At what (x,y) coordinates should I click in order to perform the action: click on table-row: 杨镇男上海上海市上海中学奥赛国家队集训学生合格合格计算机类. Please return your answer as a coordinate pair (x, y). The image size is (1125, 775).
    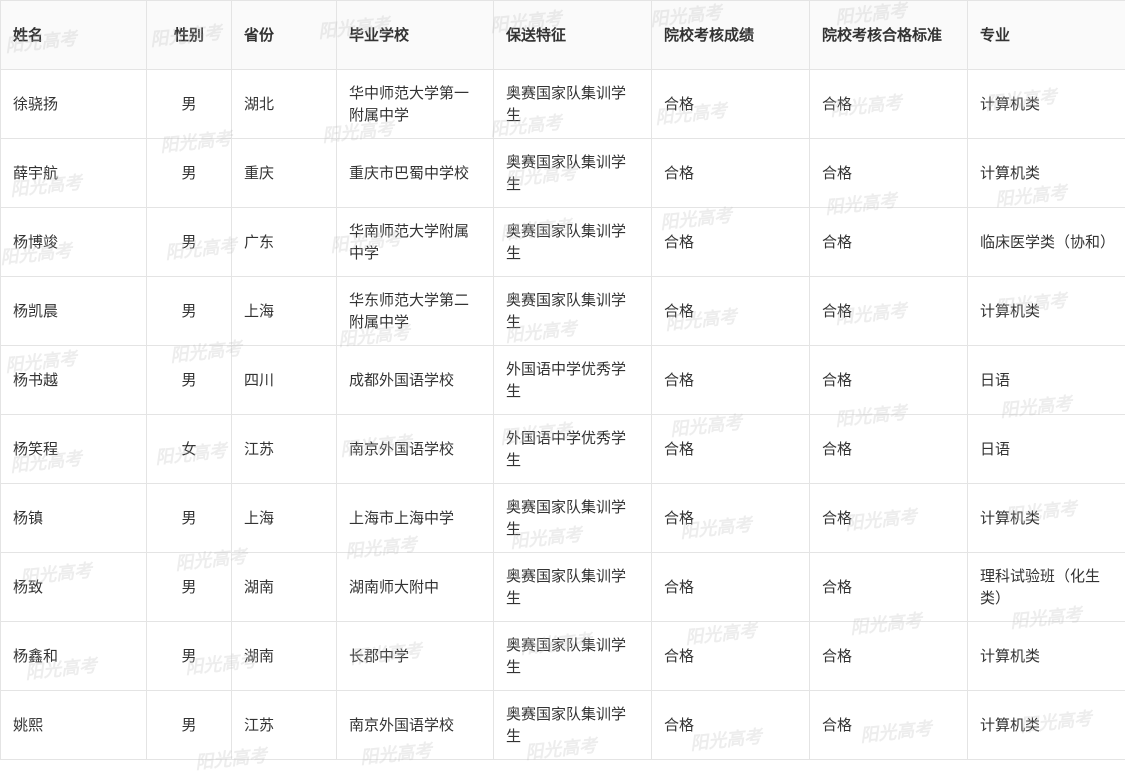
    Looking at the image, I should click on (563, 518).